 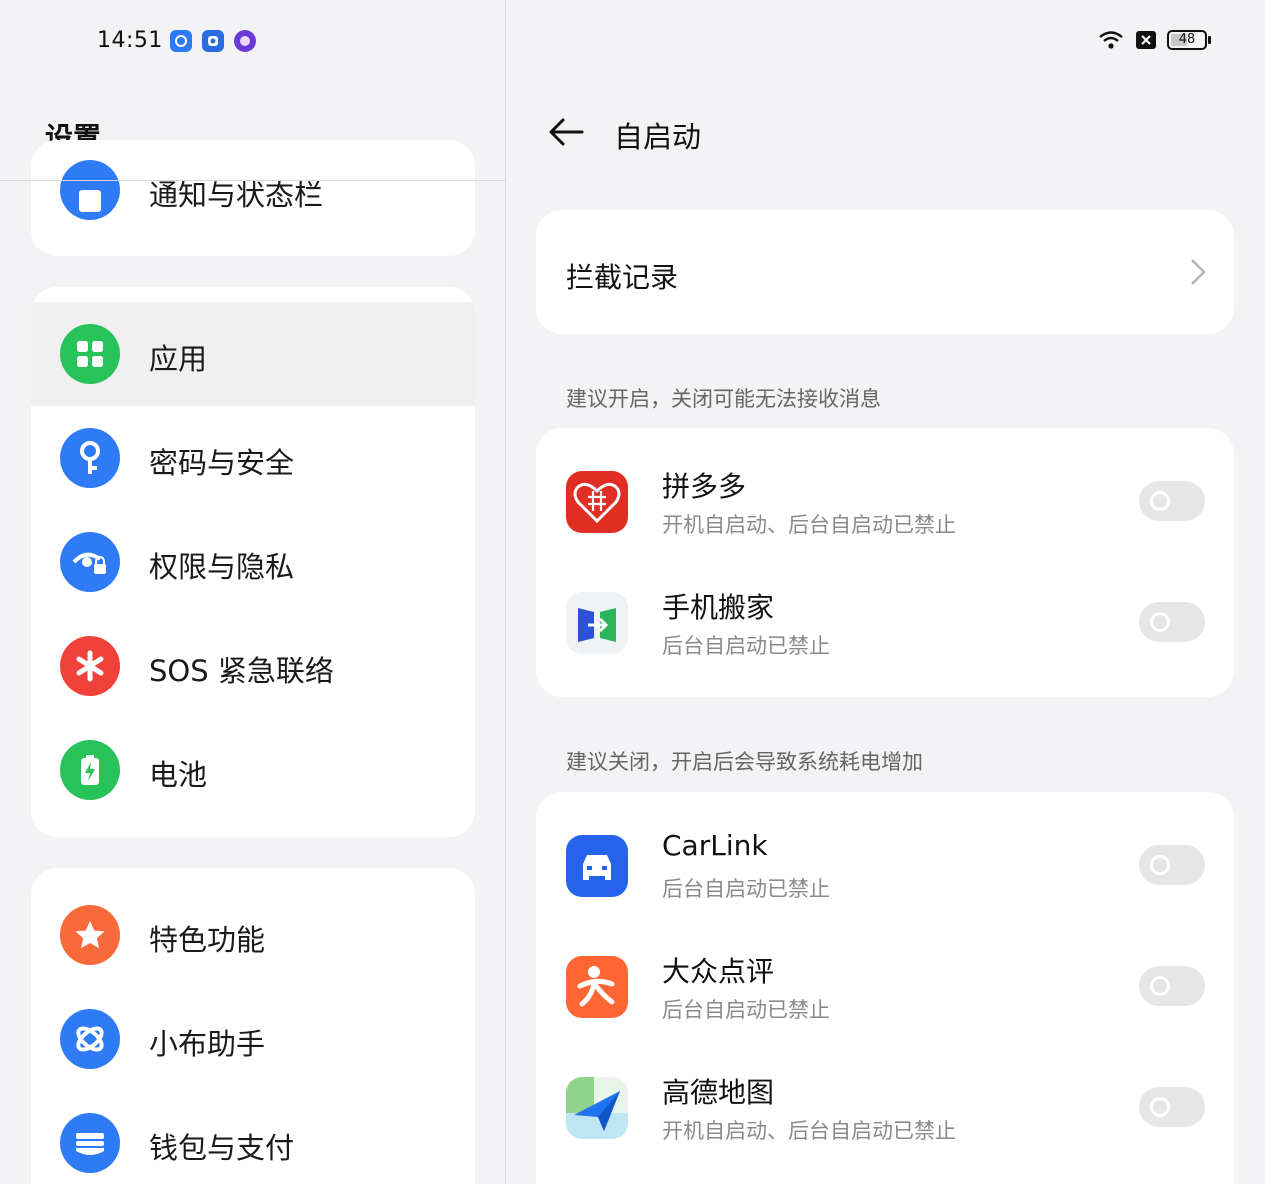 I want to click on amap-icon, so click(x=597, y=1108).